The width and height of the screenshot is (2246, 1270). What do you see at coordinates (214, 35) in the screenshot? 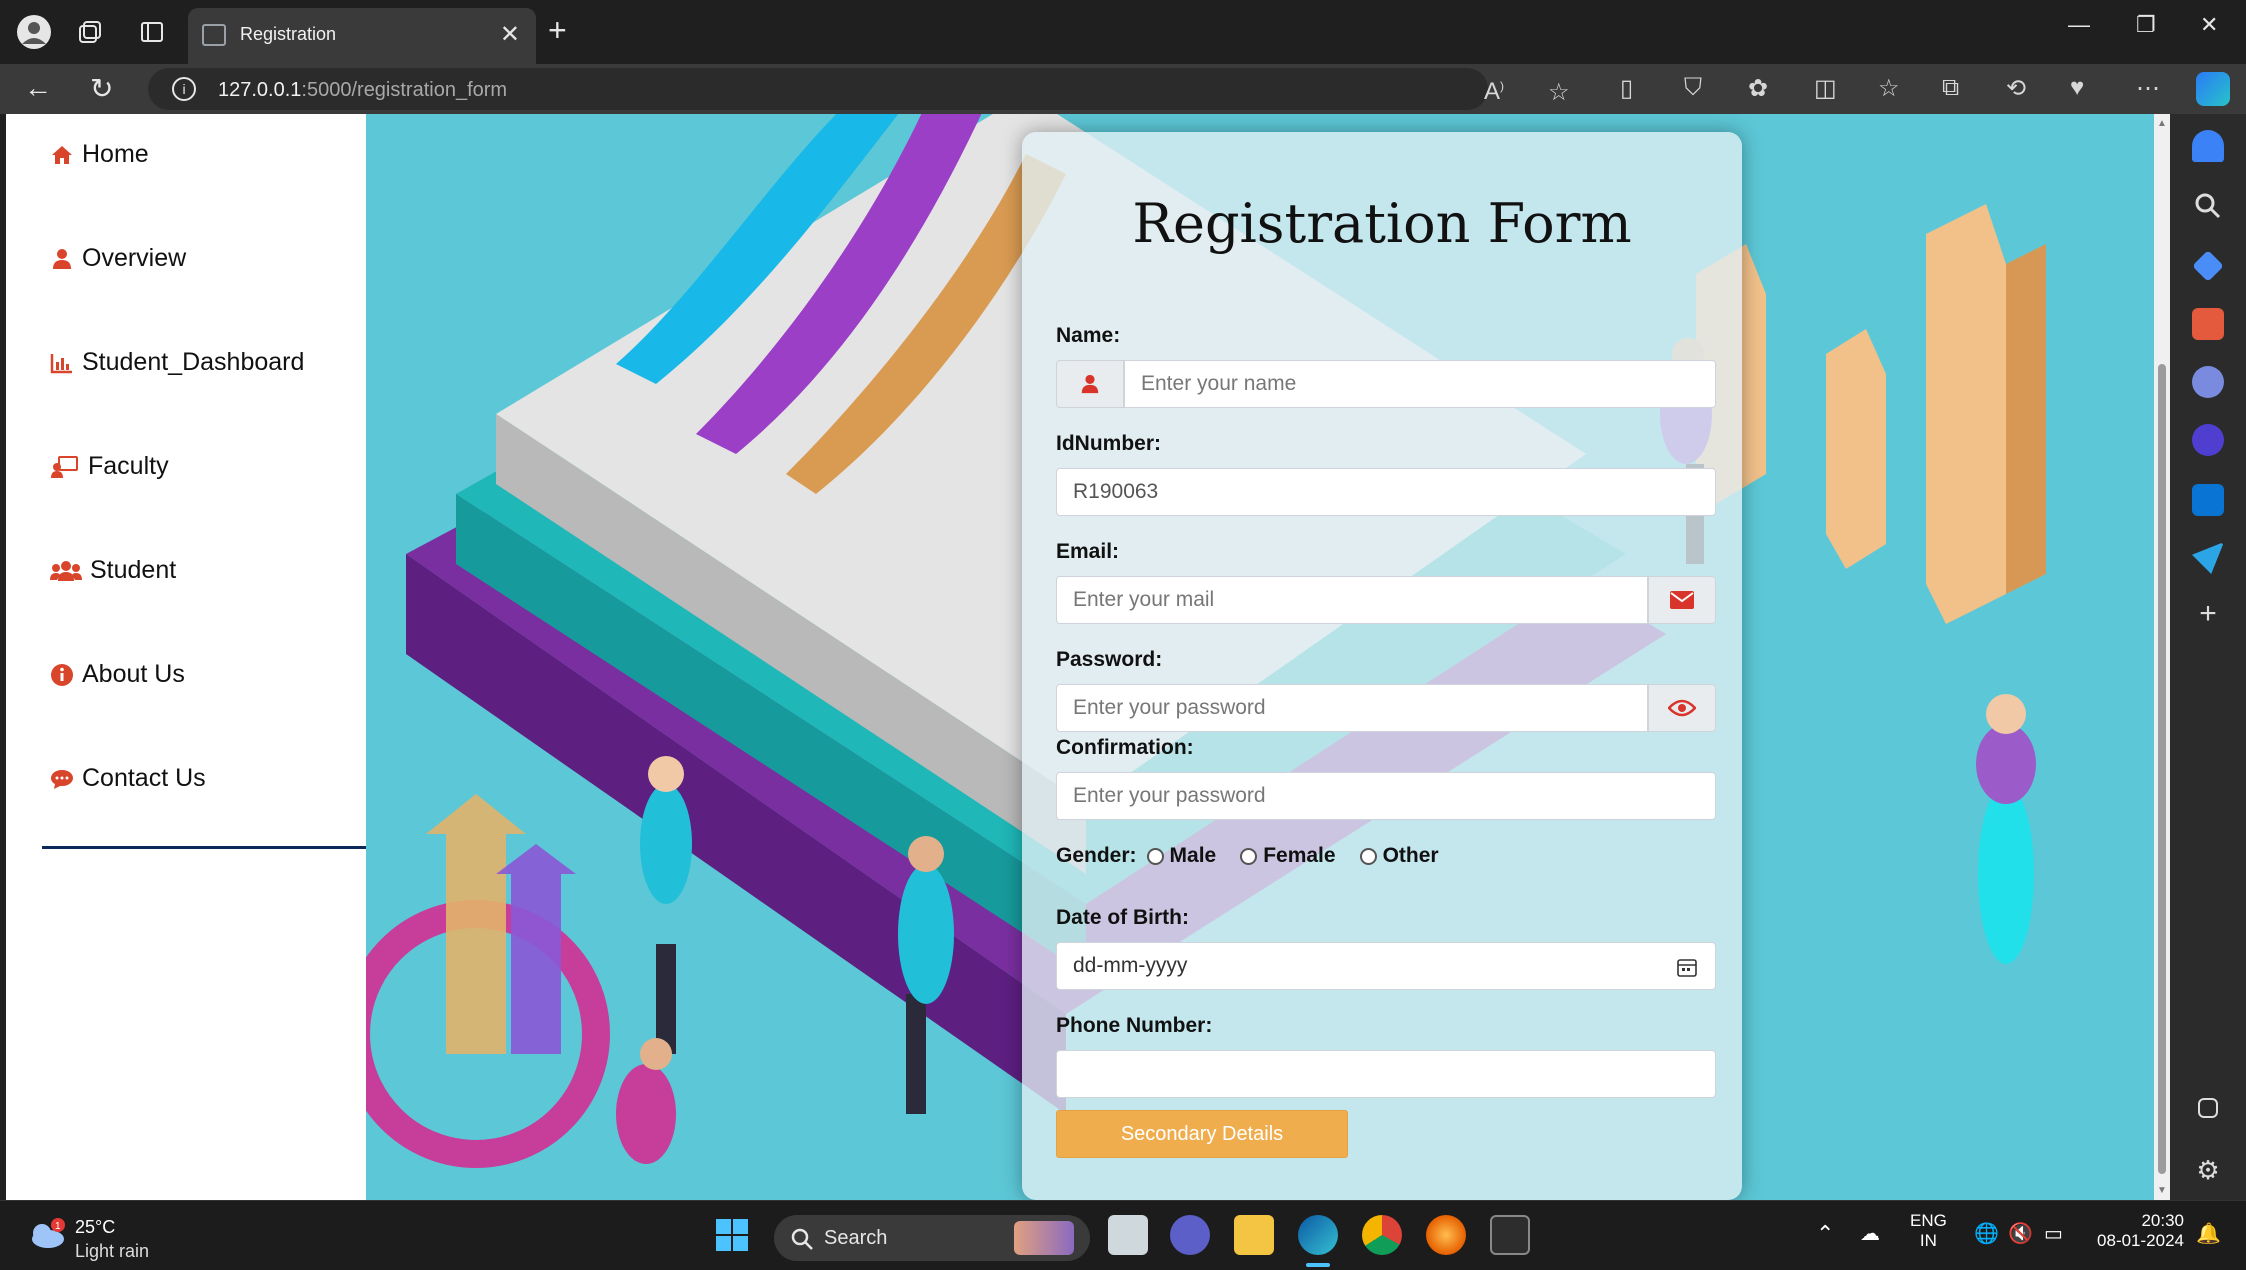
I see `page-favicon-icon` at bounding box center [214, 35].